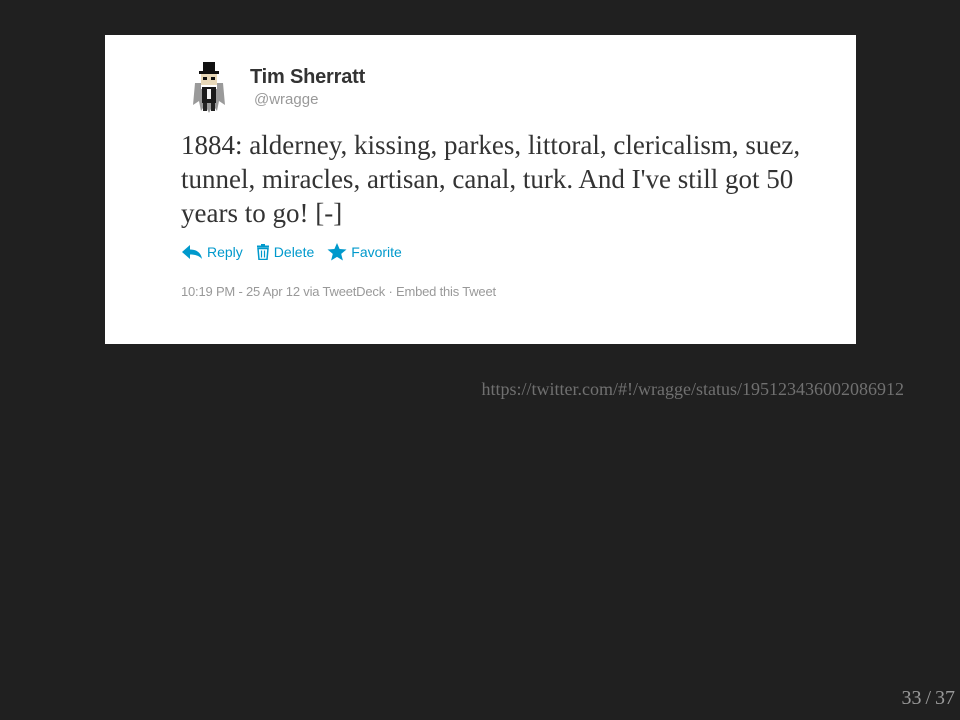  What do you see at coordinates (286, 99) in the screenshot?
I see `author-handle: @wragge` at bounding box center [286, 99].